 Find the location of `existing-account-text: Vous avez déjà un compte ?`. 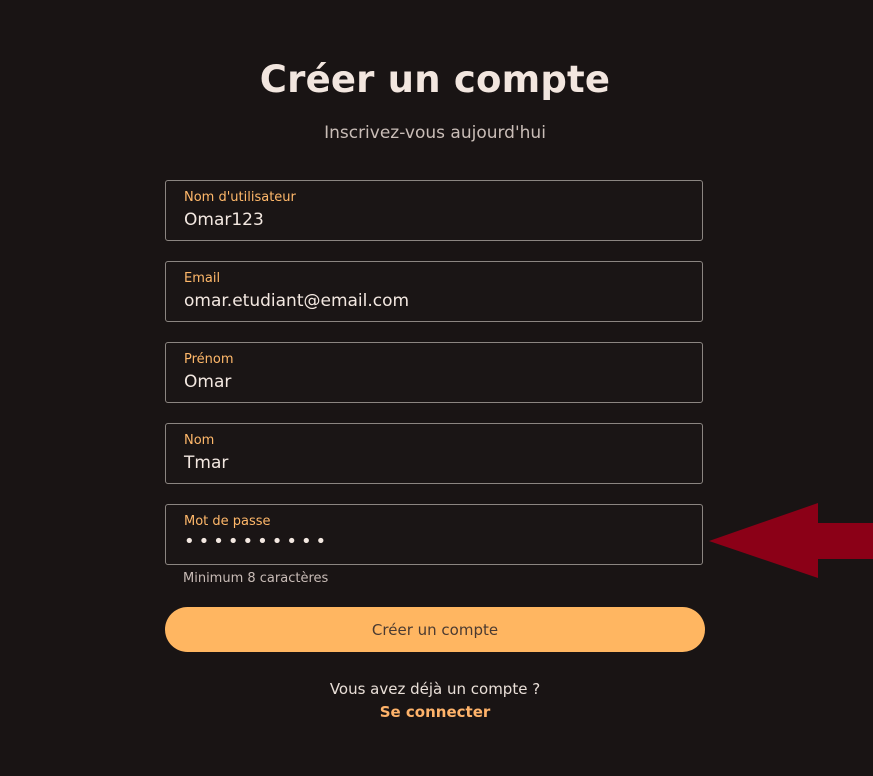

existing-account-text: Vous avez déjà un compte ? is located at coordinates (435, 689).